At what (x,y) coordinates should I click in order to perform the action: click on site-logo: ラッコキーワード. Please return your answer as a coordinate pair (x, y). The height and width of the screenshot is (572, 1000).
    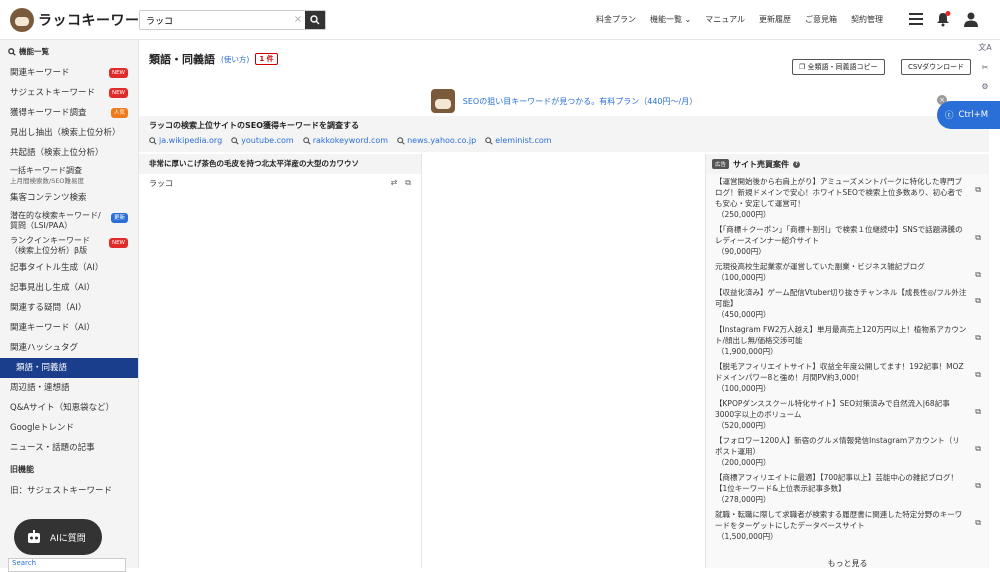
    Looking at the image, I should click on (82, 20).